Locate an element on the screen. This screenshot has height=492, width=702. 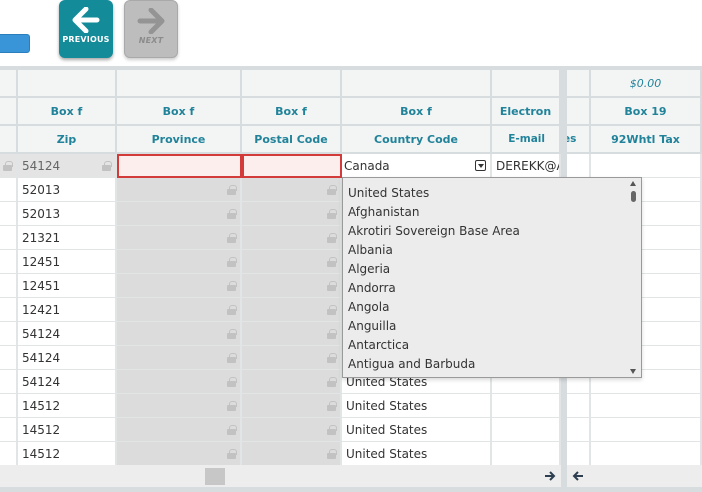
zip-value: 14512 is located at coordinates (41, 429).